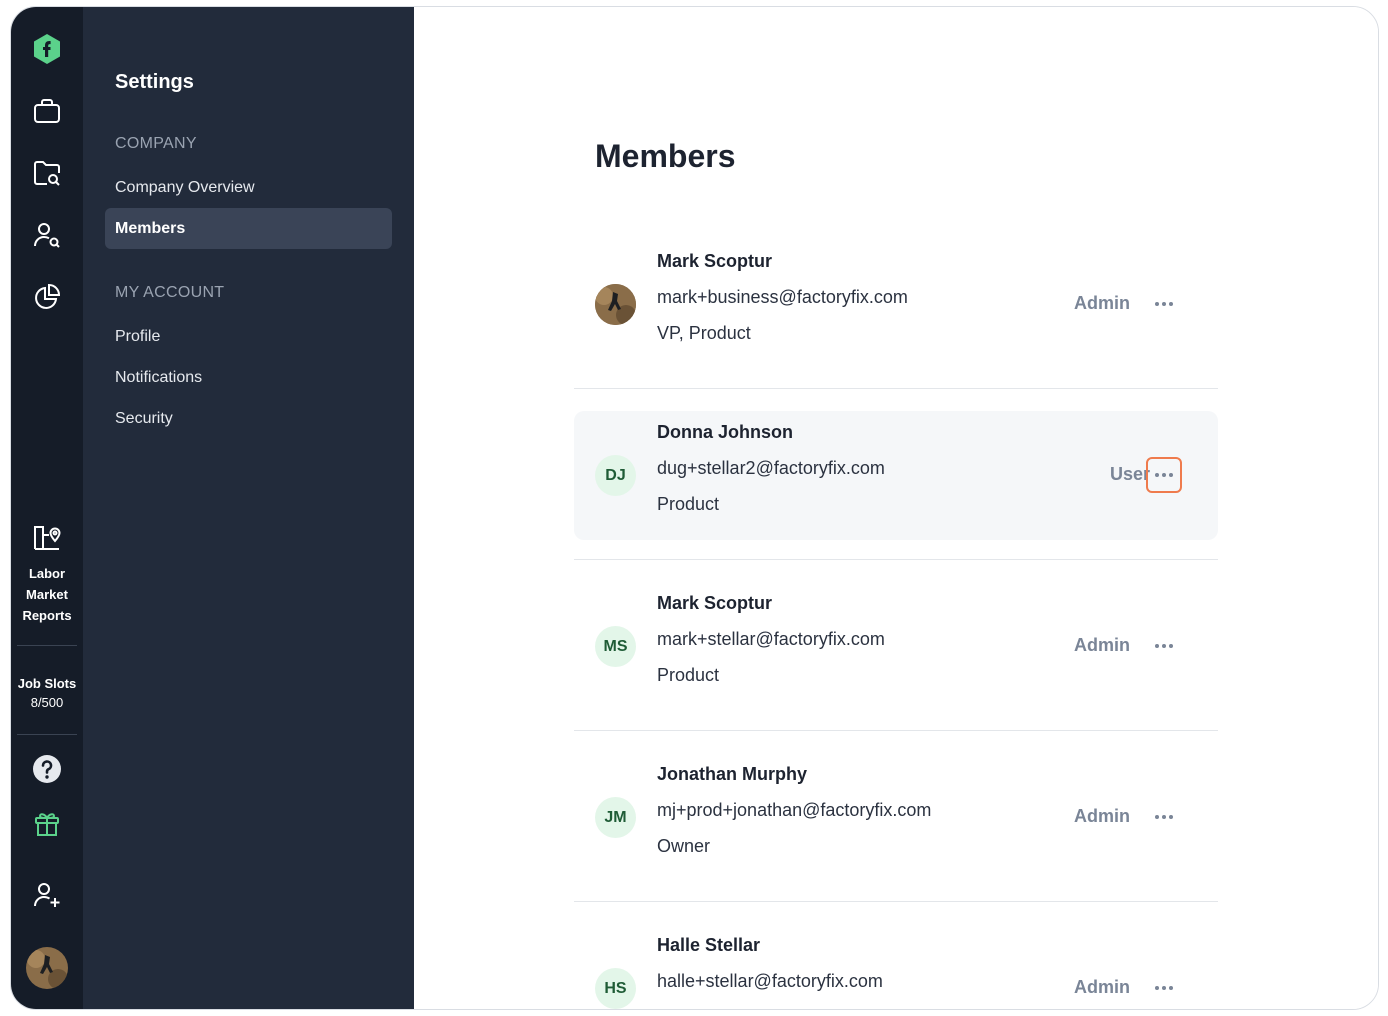  Describe the element at coordinates (47, 683) in the screenshot. I see `job-slots-label: Job Slots` at that location.